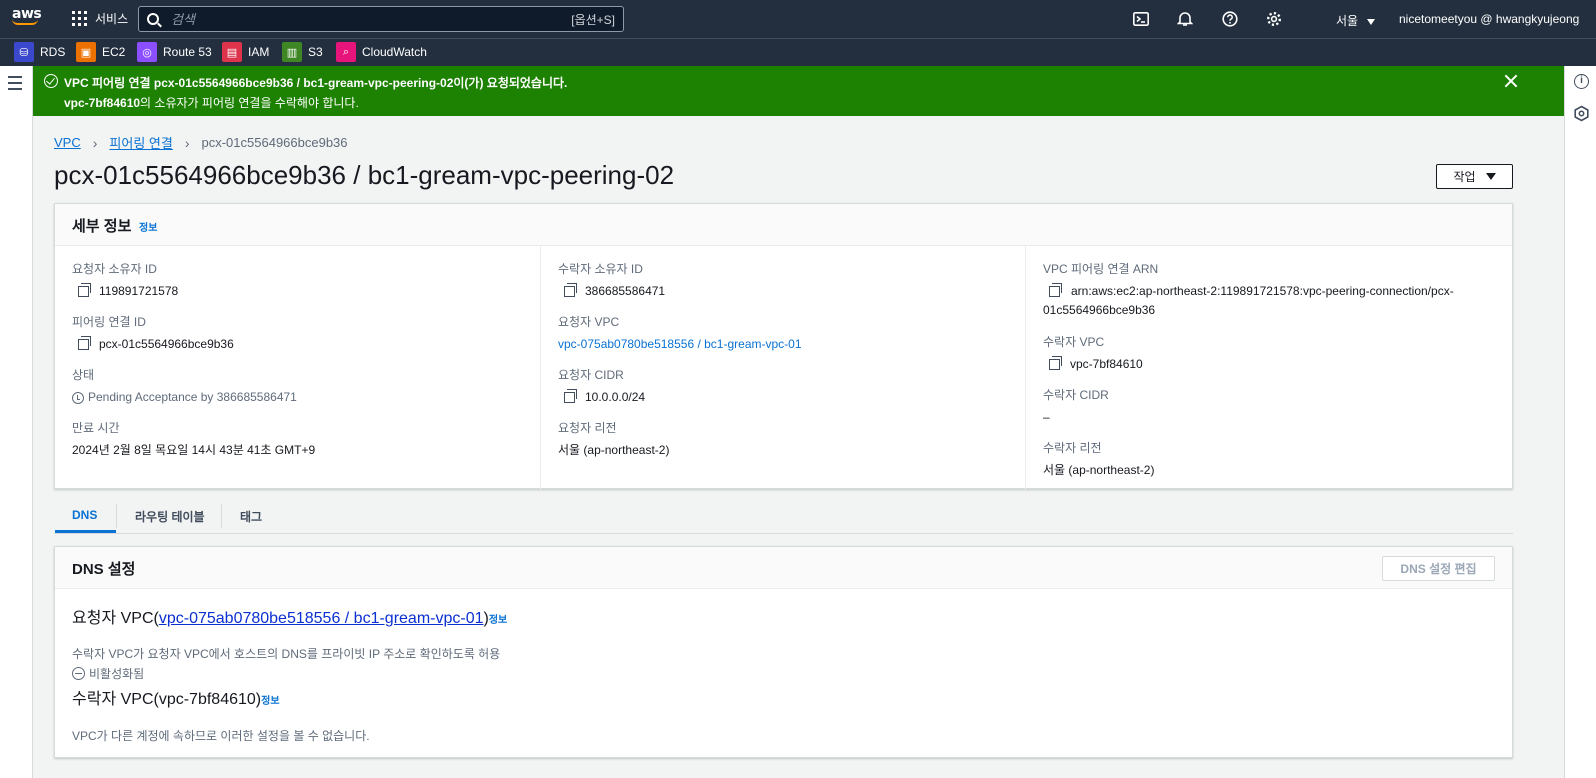 This screenshot has height=778, width=1596. Describe the element at coordinates (15, 85) in the screenshot. I see `menu-icon` at that location.